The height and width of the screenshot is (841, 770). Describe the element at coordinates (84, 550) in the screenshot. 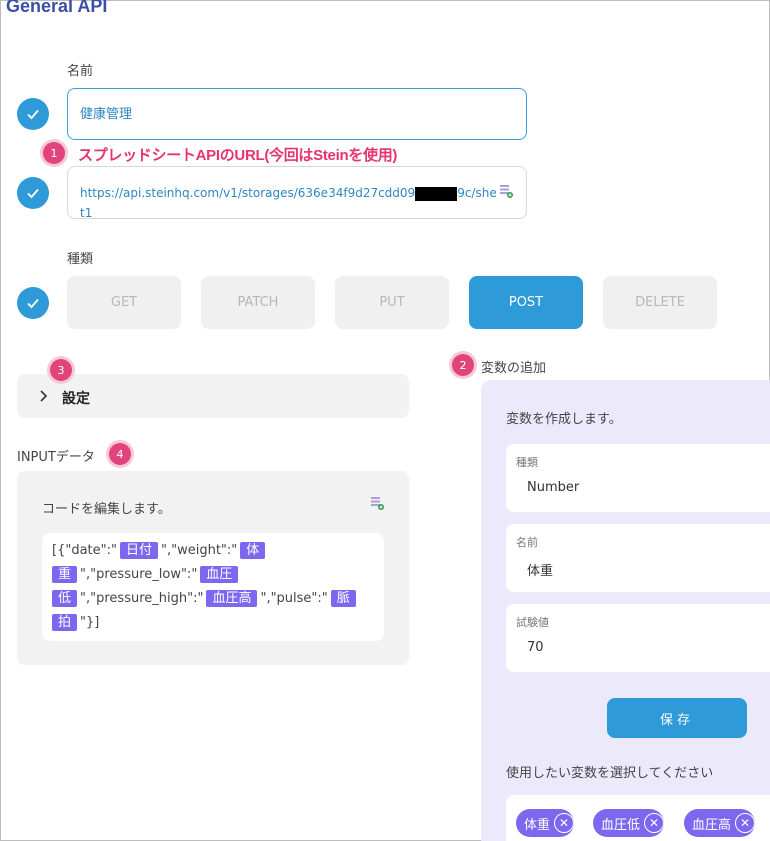

I see `code-text: [{"date":"` at that location.